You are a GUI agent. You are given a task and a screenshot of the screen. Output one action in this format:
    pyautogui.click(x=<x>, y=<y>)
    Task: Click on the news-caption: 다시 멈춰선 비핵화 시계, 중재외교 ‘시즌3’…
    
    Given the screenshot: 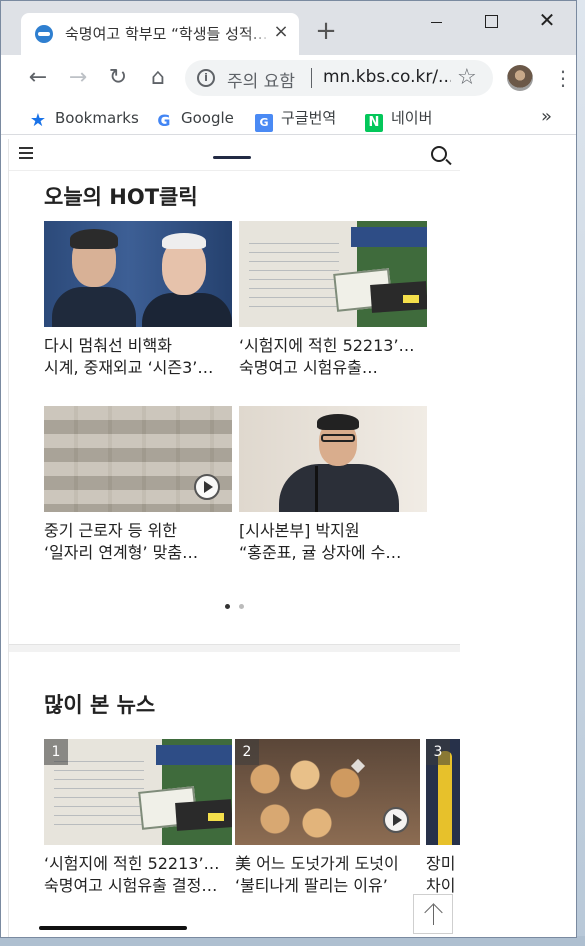 What is the action you would take?
    pyautogui.click(x=138, y=357)
    